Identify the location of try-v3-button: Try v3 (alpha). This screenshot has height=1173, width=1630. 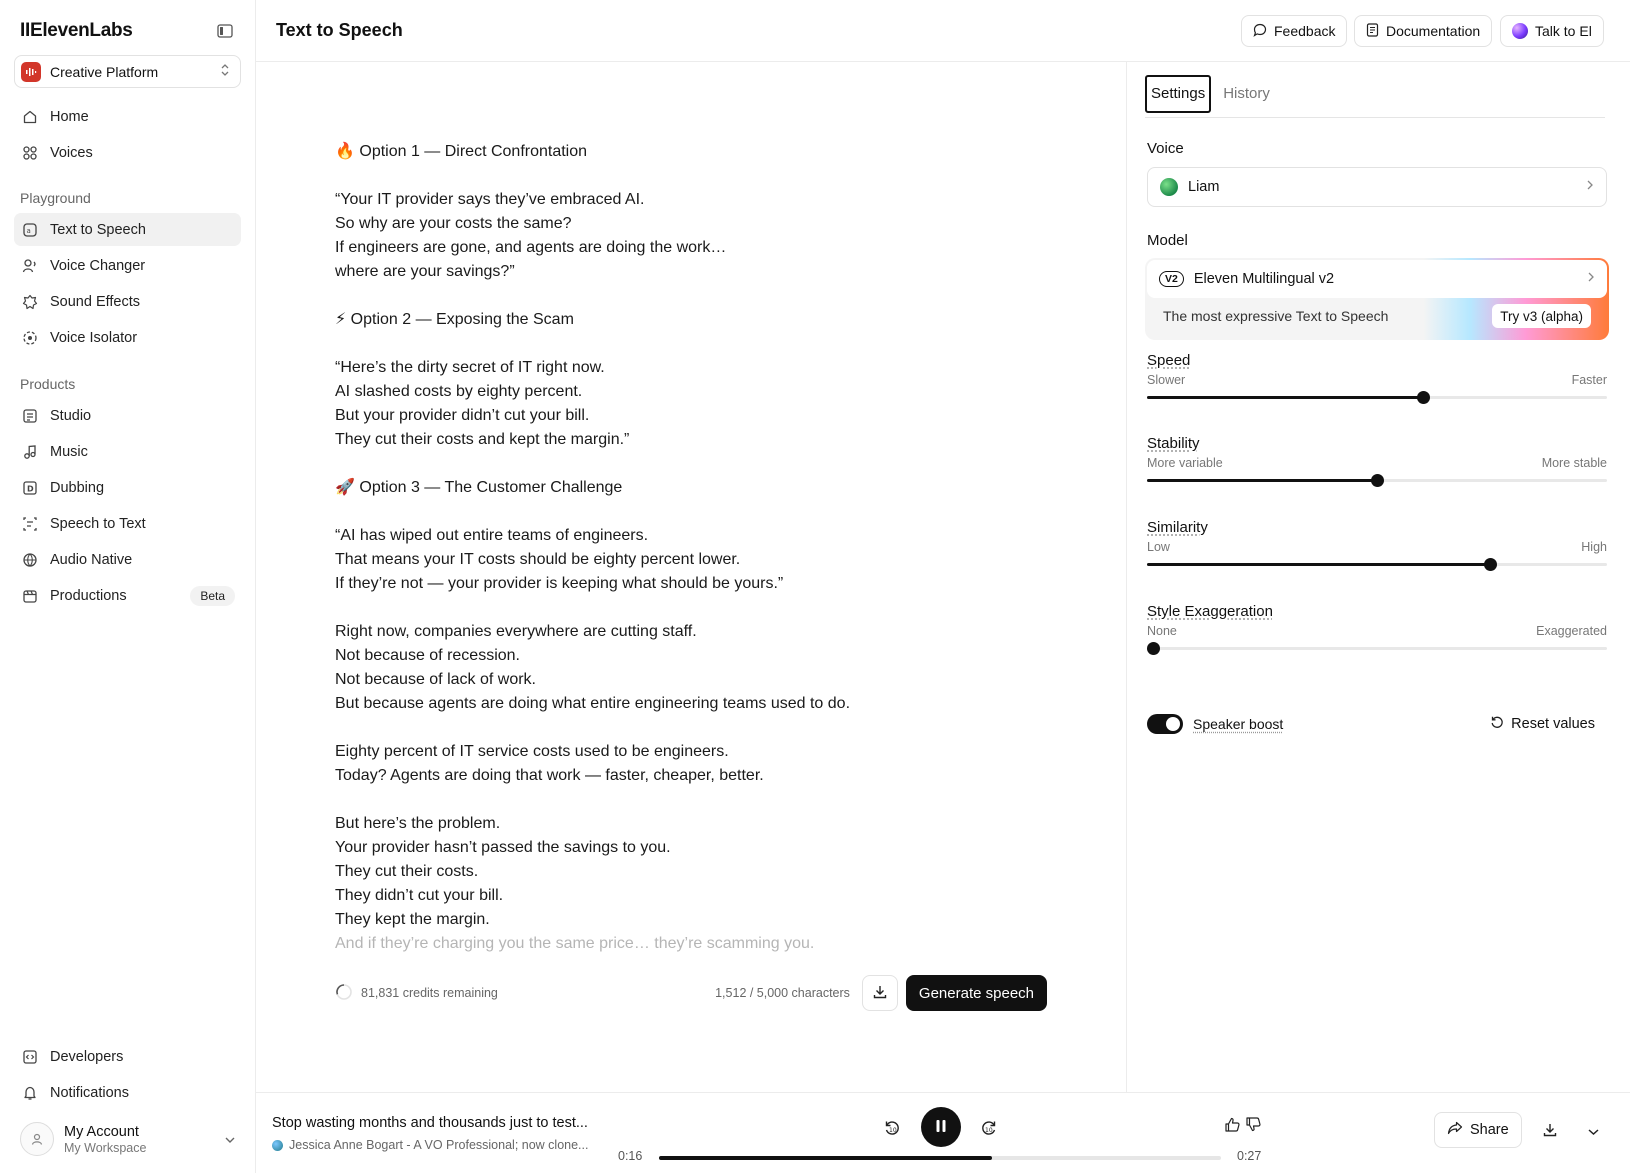
(1541, 316).